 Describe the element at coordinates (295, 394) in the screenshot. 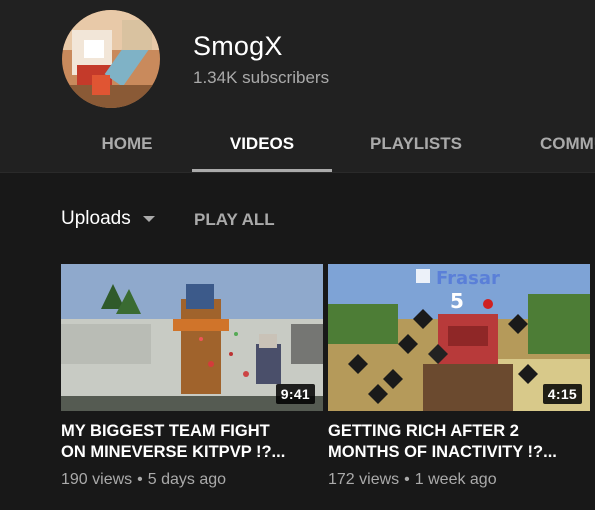

I see `duration-badge: 9:41` at that location.